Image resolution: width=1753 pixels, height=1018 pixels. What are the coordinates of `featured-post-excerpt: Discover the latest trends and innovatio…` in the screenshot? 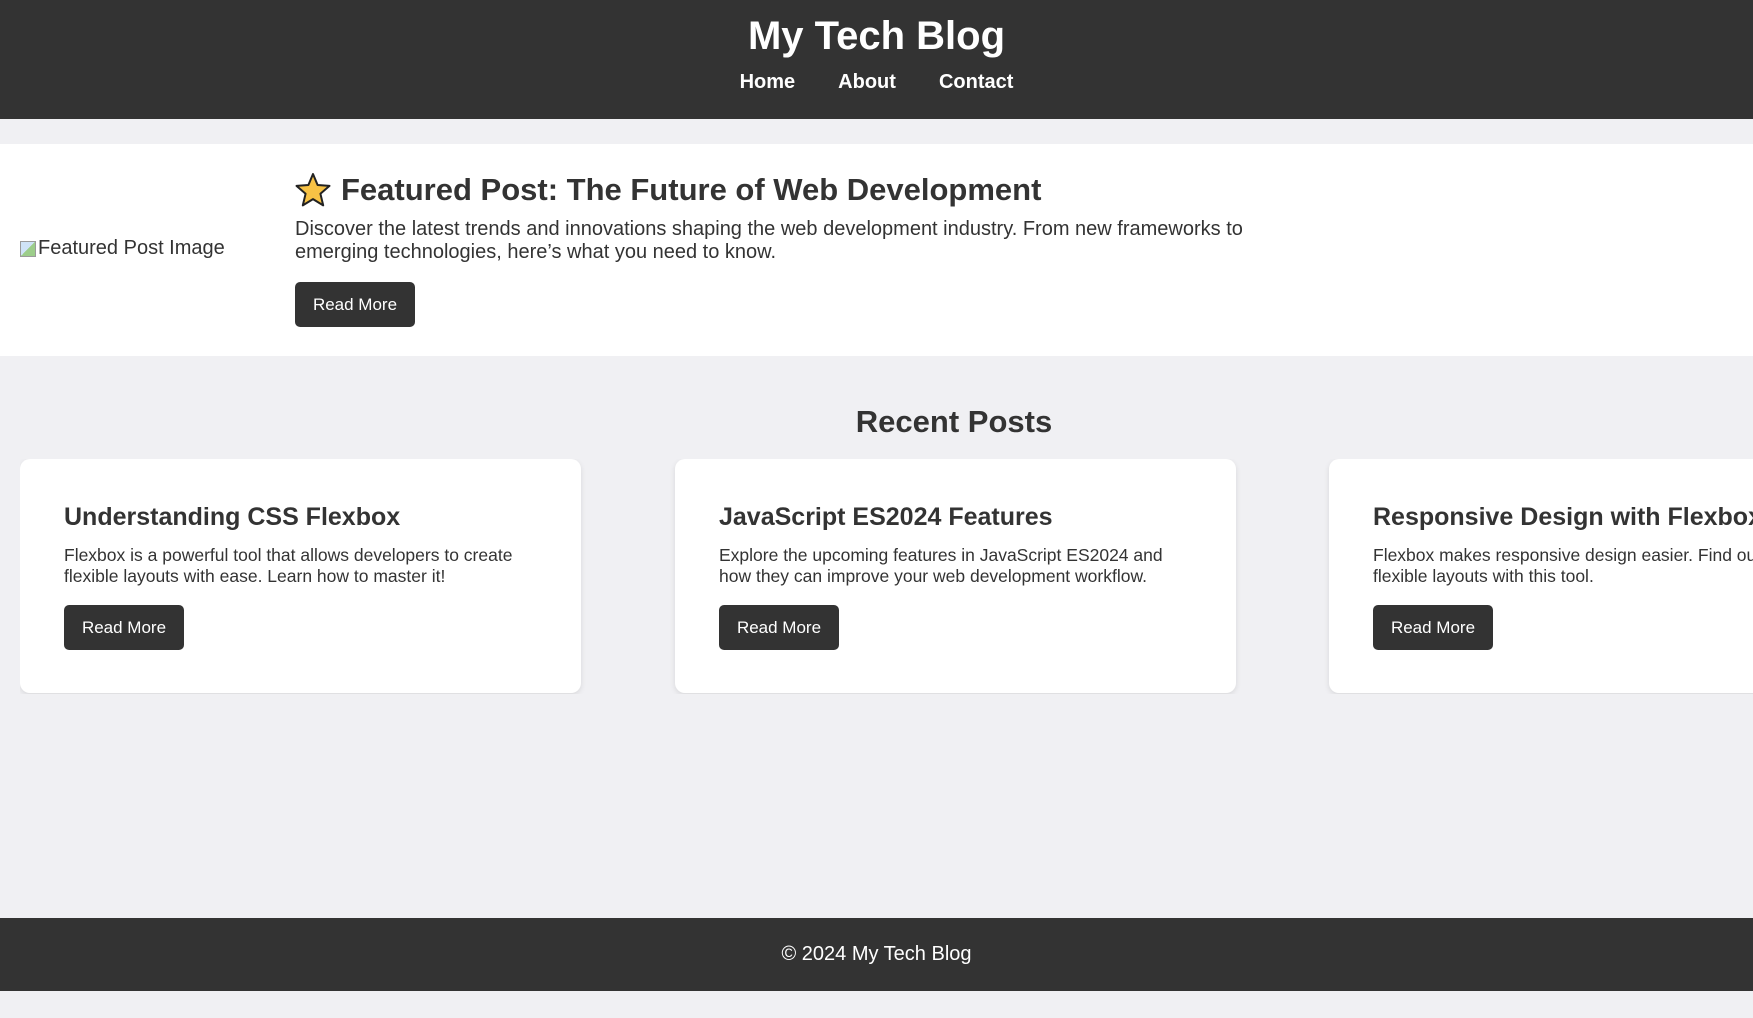 It's located at (769, 240).